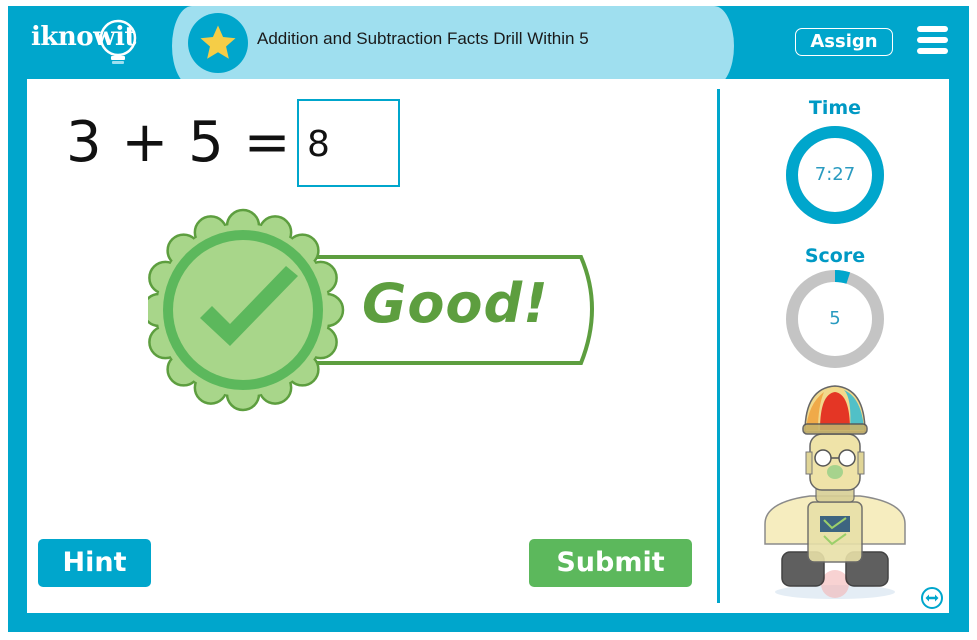 The height and width of the screenshot is (640, 977). Describe the element at coordinates (94, 563) in the screenshot. I see `hint-button: Hint` at that location.